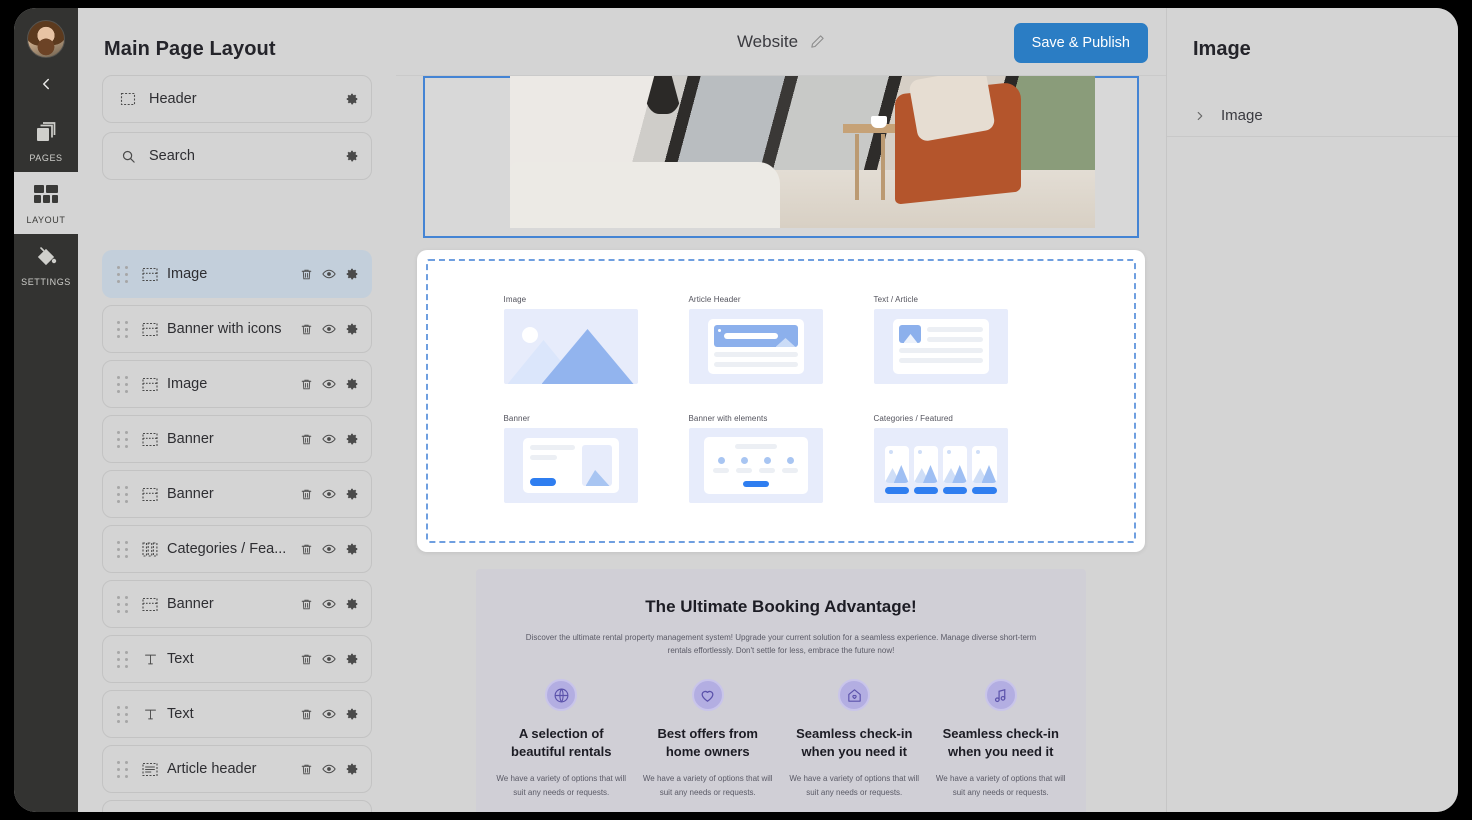 The width and height of the screenshot is (1472, 820). I want to click on block-row-search: Search, so click(237, 156).